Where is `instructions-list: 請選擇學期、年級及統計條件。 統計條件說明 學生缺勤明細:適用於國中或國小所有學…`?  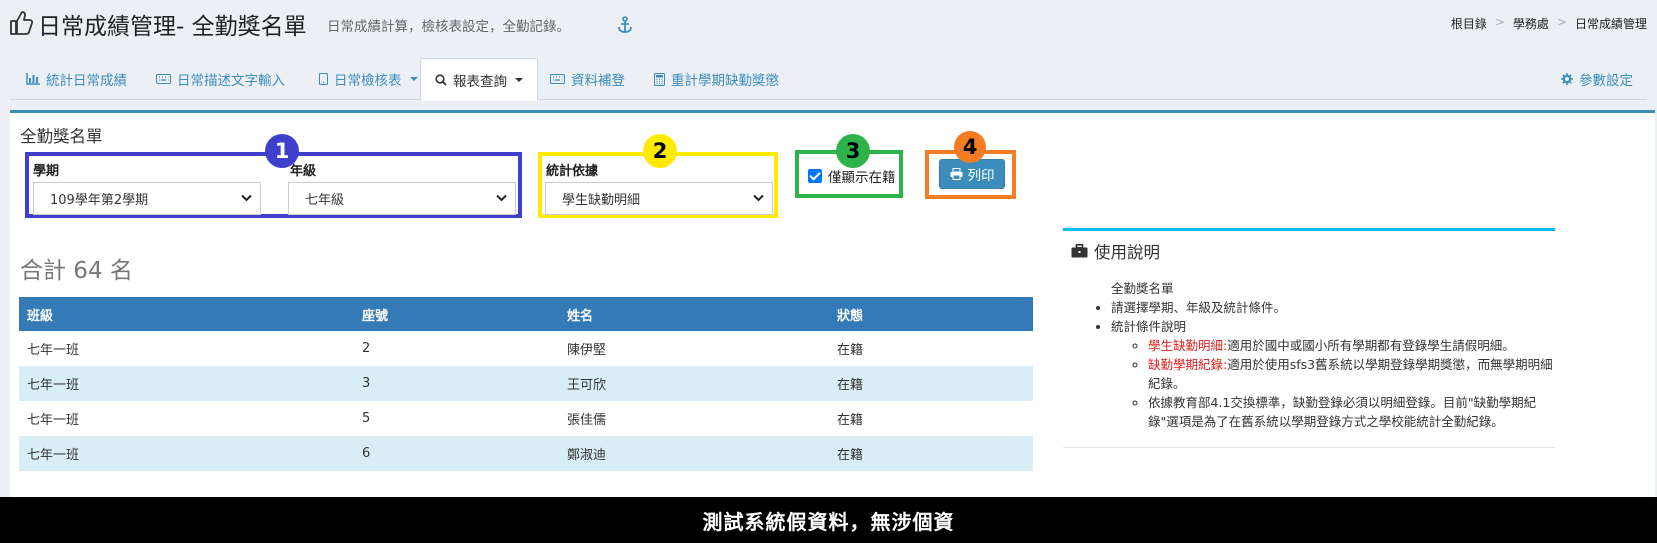
instructions-list: 請選擇學期、年級及統計條件。 統計條件說明 學生缺勤明細:適用於國中或國小所有學… is located at coordinates (1309, 364).